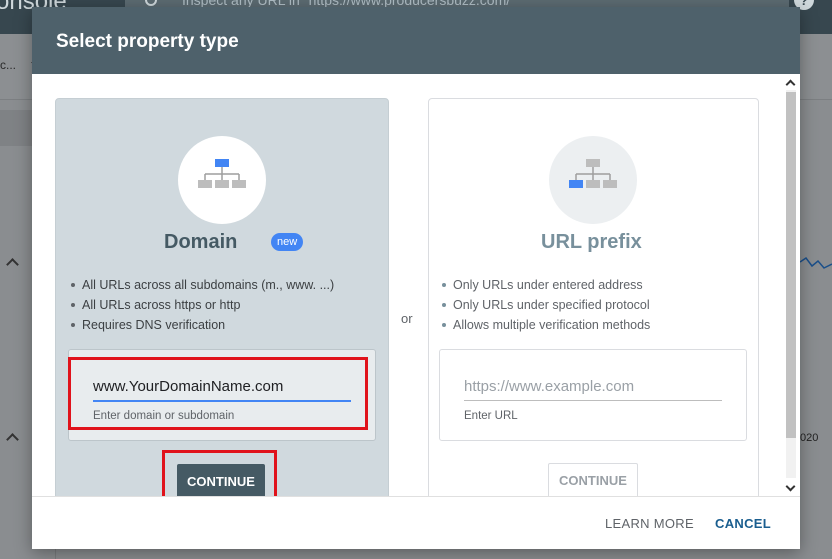  What do you see at coordinates (593, 400) in the screenshot?
I see `url-input-underline` at bounding box center [593, 400].